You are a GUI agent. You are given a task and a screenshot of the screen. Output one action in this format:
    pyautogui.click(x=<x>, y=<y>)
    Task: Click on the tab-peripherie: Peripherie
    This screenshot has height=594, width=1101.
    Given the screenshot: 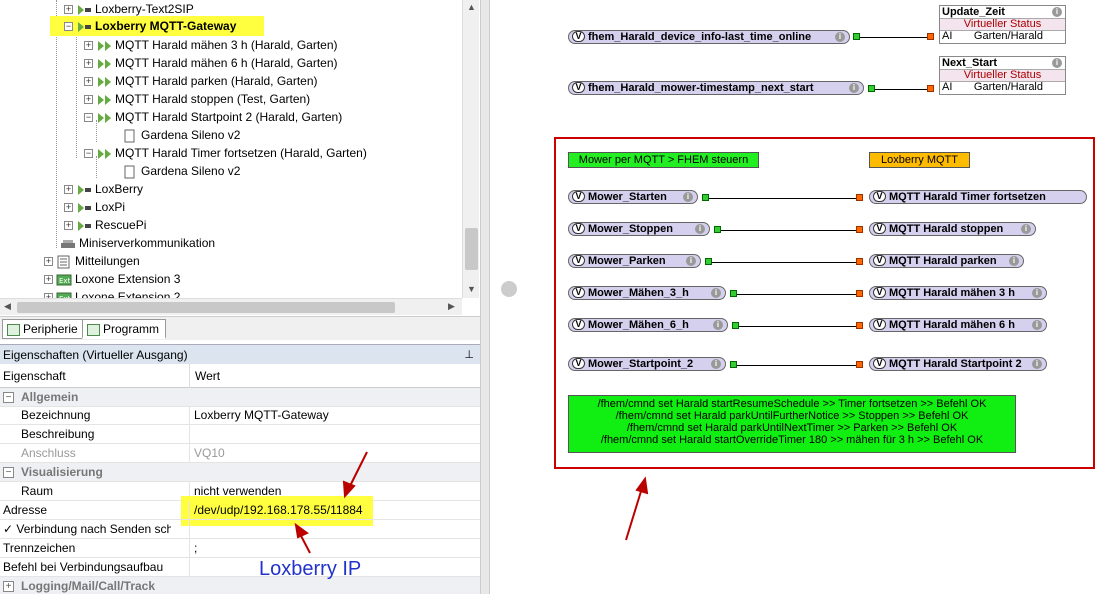 What is the action you would take?
    pyautogui.click(x=43, y=329)
    